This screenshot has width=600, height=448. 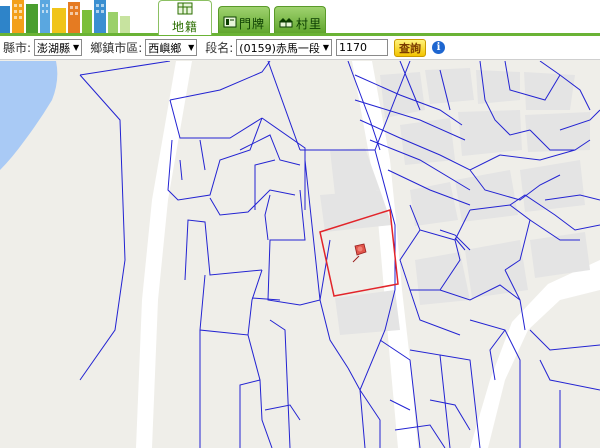 I want to click on tab-label: 地籍, so click(x=184, y=27).